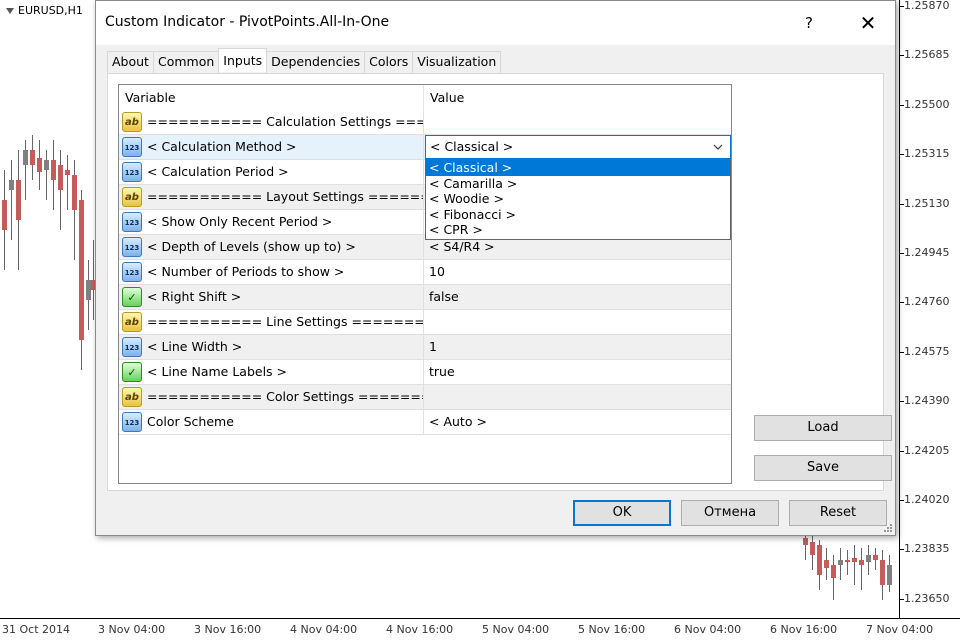 This screenshot has height=640, width=960. Describe the element at coordinates (195, 346) in the screenshot. I see `variable-label: < Line Width >` at that location.